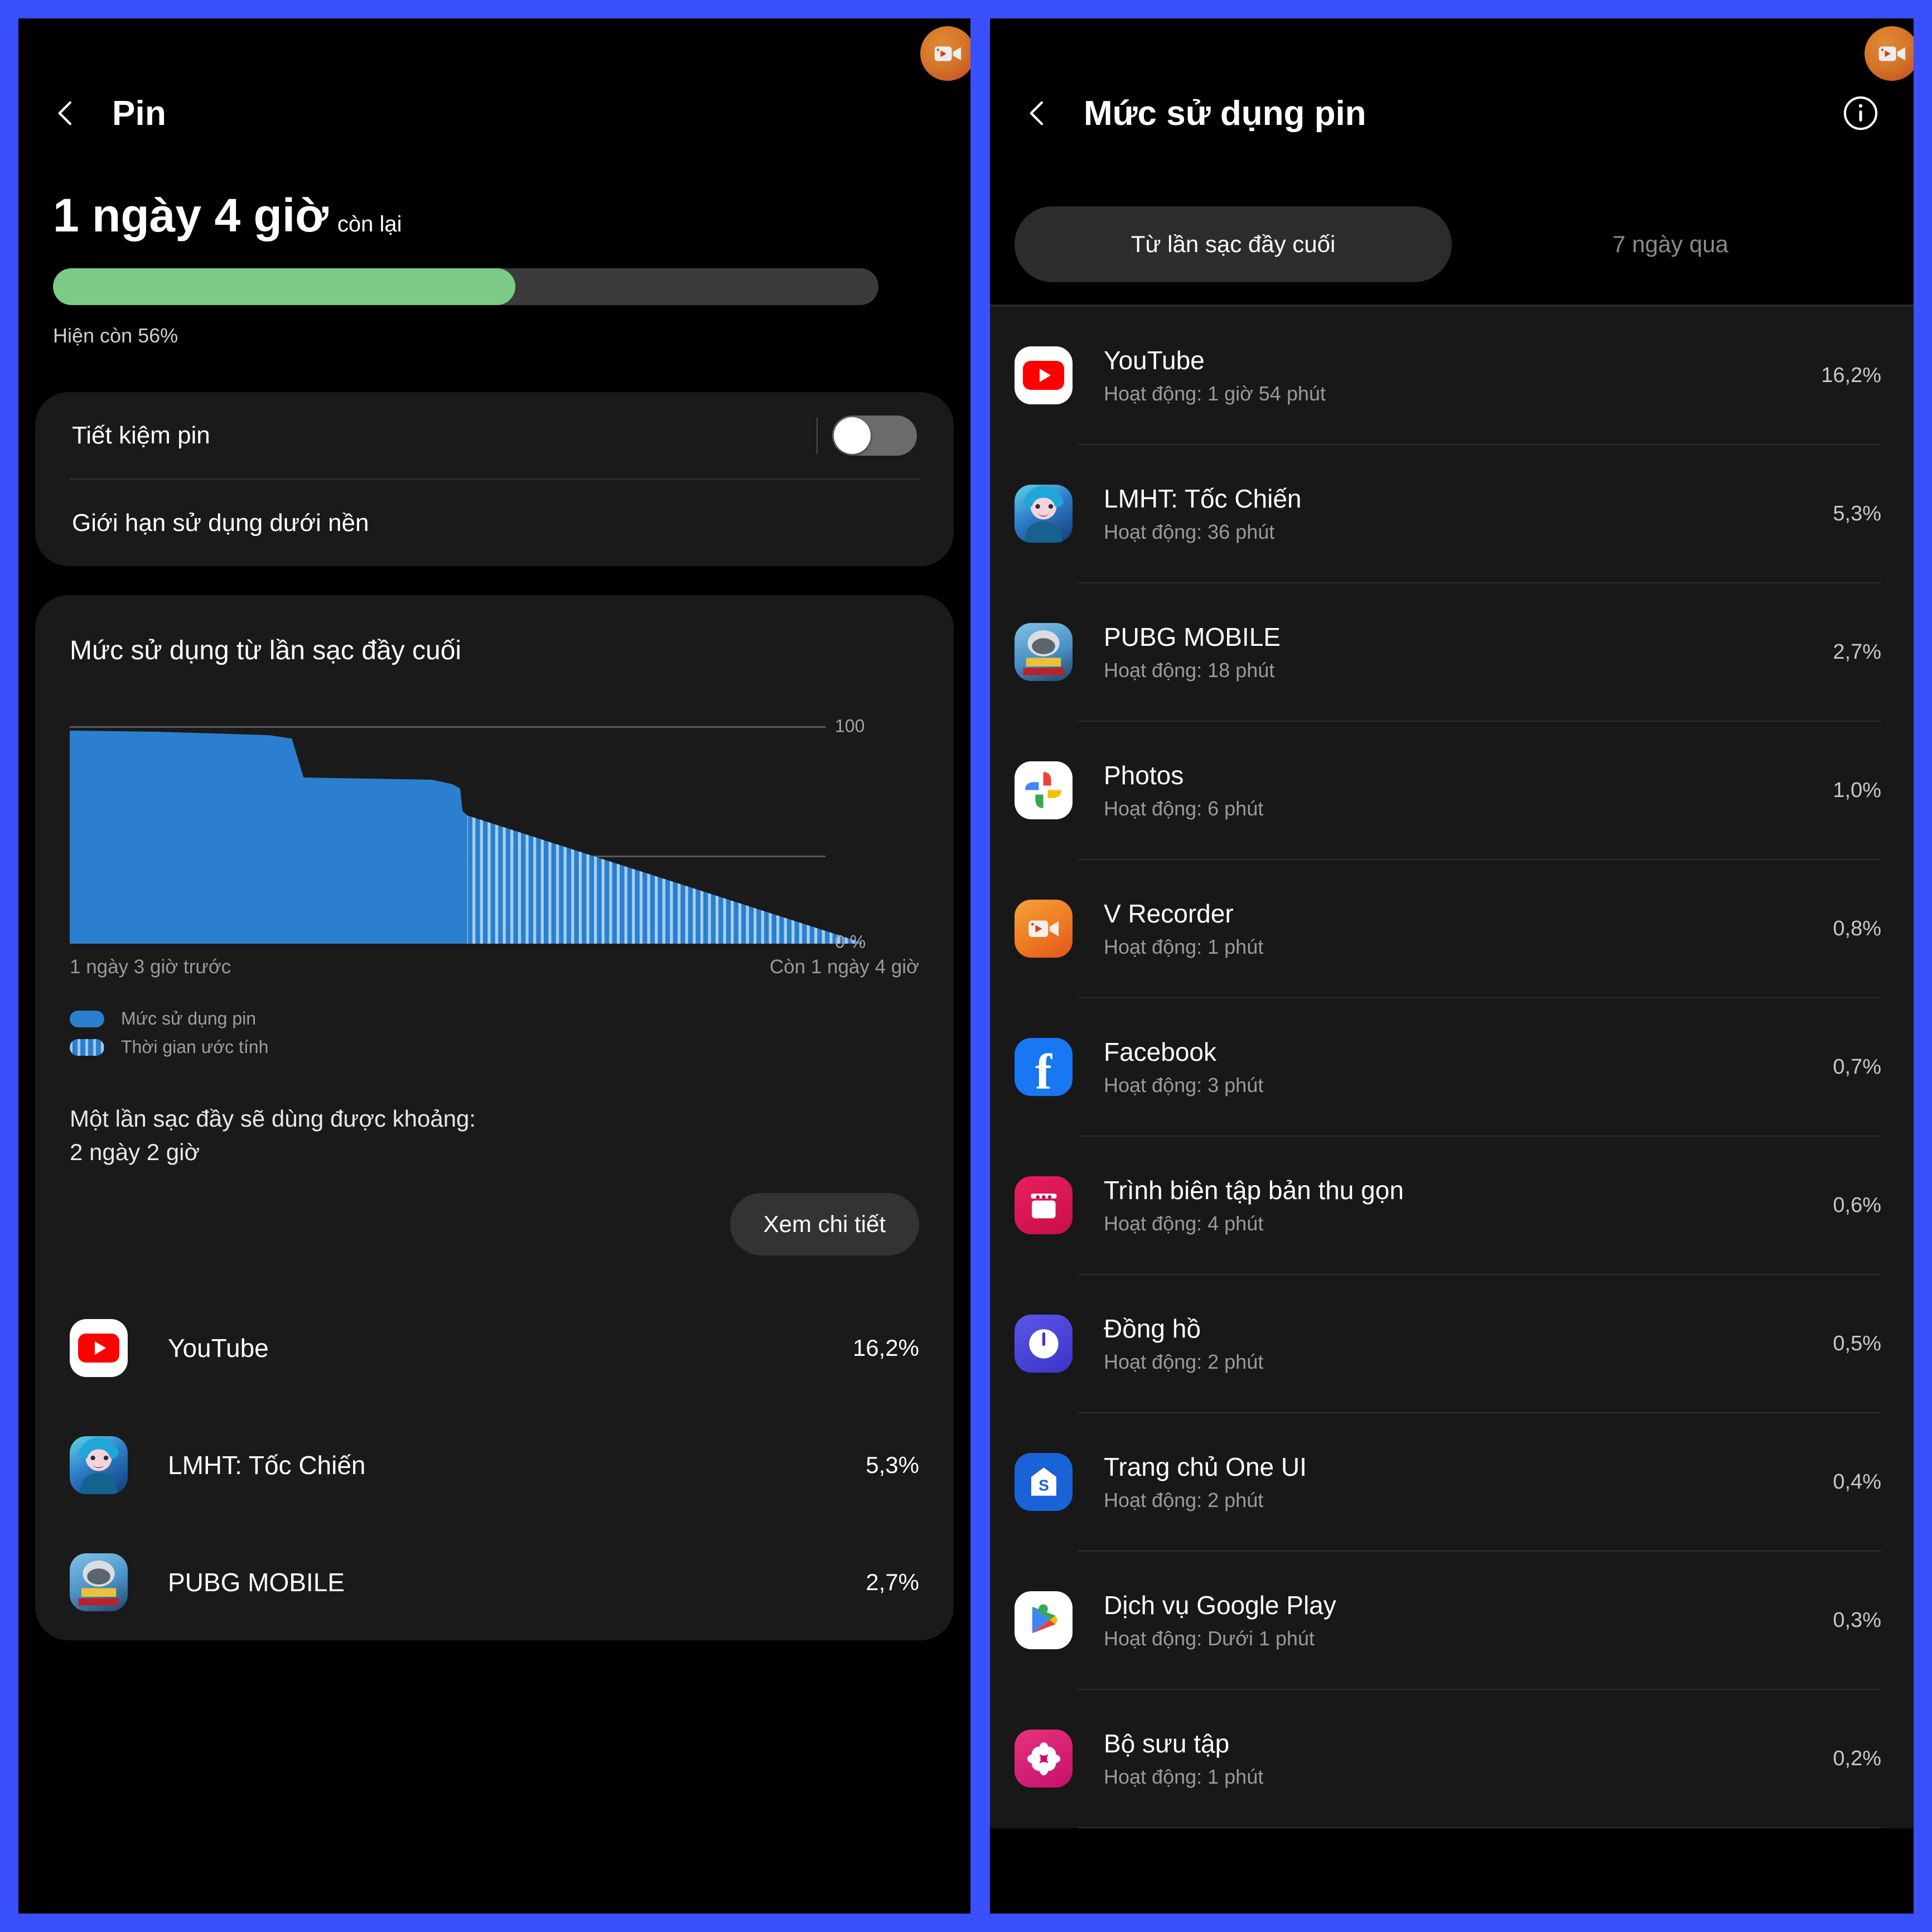 This screenshot has height=1932, width=1932. Describe the element at coordinates (1044, 375) in the screenshot. I see `youtube-icon` at that location.